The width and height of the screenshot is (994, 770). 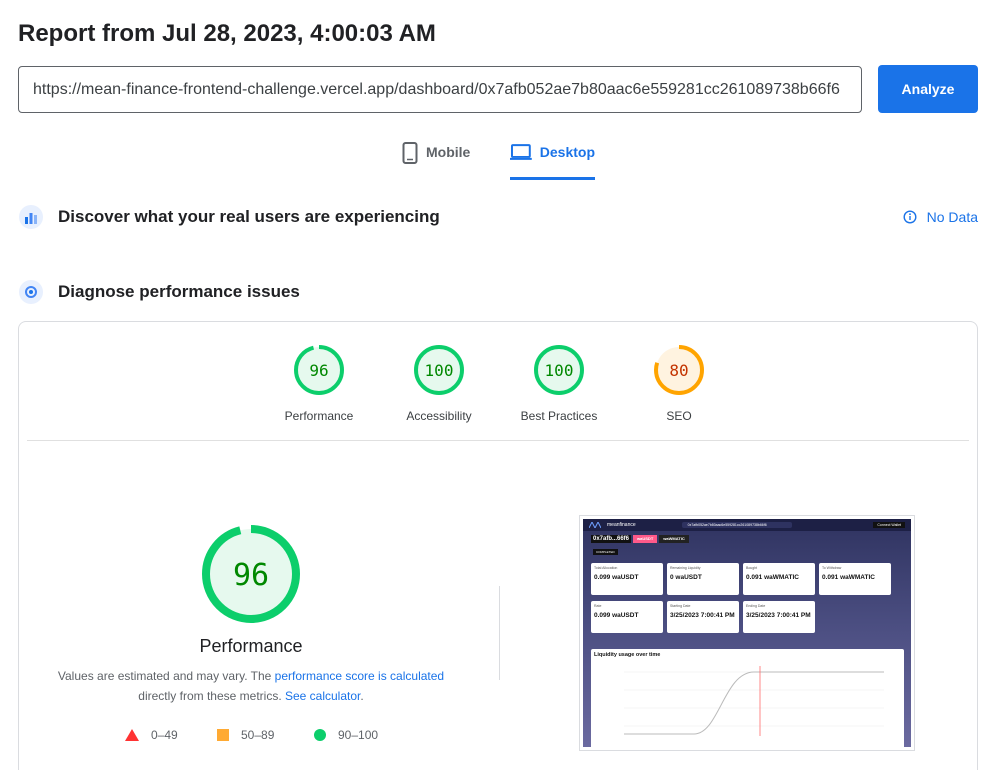 What do you see at coordinates (499, 633) in the screenshot?
I see `vertical-divider` at bounding box center [499, 633].